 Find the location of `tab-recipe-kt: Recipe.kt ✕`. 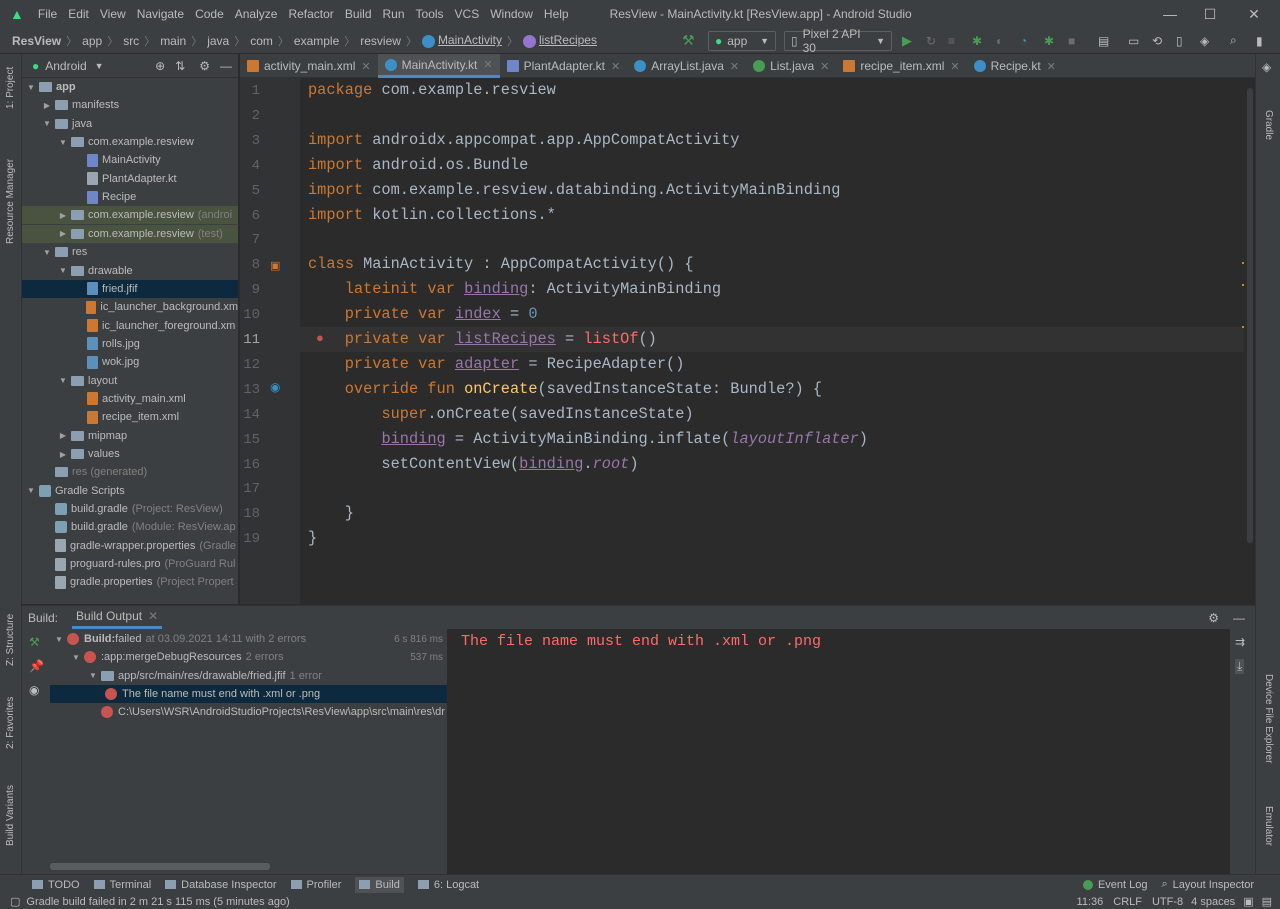

tab-recipe-kt: Recipe.kt ✕ is located at coordinates (1015, 66).